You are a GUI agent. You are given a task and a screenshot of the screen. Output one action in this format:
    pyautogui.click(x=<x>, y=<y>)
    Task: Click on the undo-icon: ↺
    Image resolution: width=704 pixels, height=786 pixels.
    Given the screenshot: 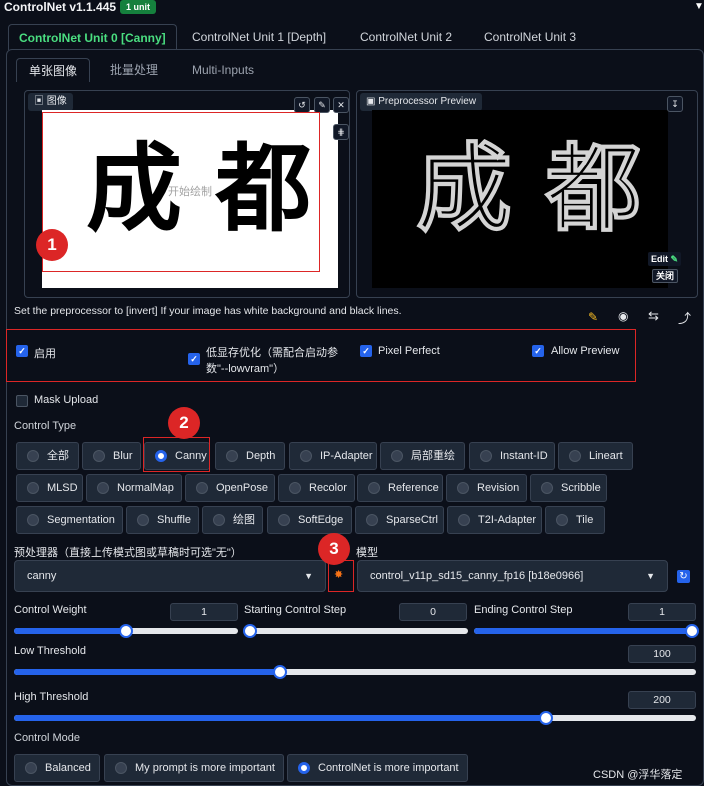 What is the action you would take?
    pyautogui.click(x=302, y=105)
    